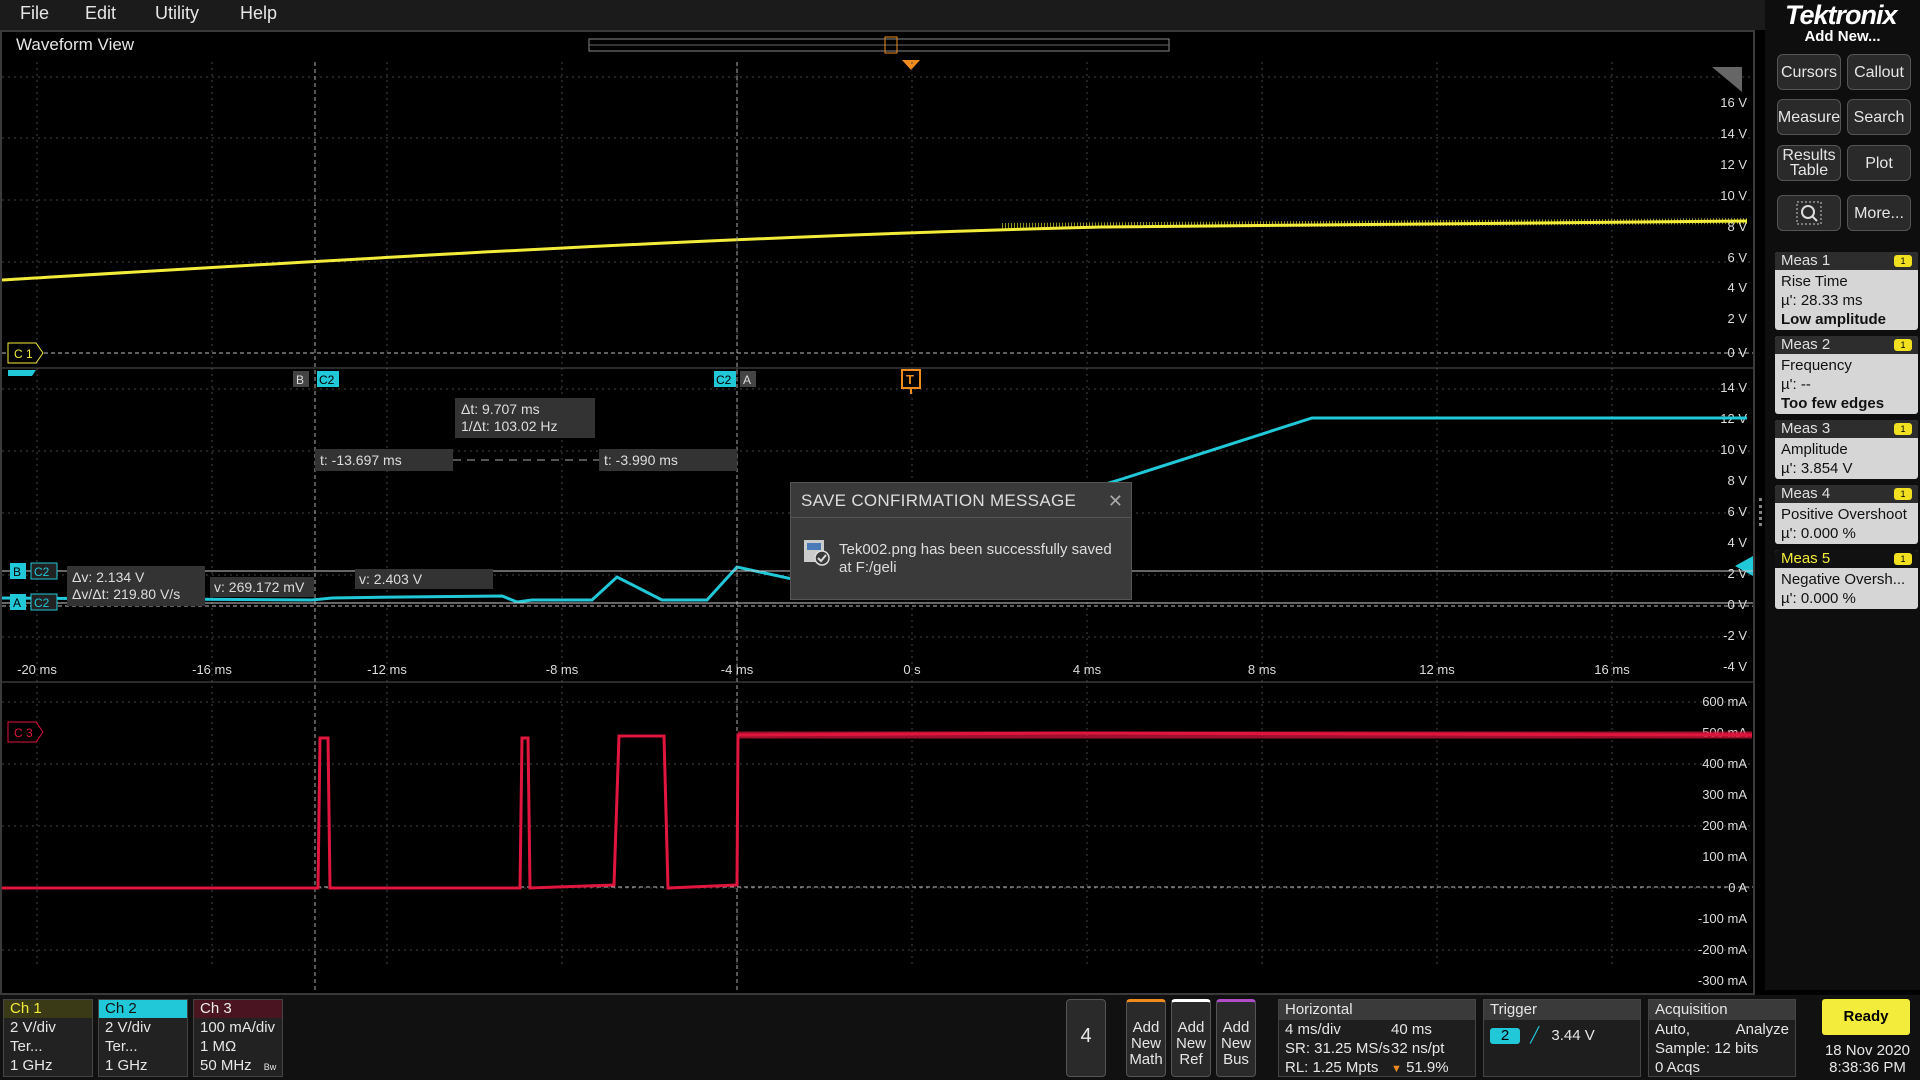 The width and height of the screenshot is (1920, 1080). What do you see at coordinates (1806, 428) in the screenshot?
I see `meas-3-name: Meas 3` at bounding box center [1806, 428].